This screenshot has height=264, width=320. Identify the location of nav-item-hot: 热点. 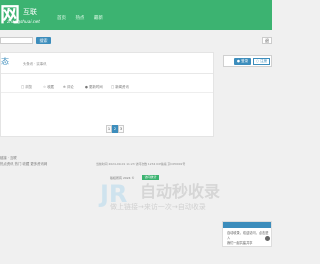
(79, 18).